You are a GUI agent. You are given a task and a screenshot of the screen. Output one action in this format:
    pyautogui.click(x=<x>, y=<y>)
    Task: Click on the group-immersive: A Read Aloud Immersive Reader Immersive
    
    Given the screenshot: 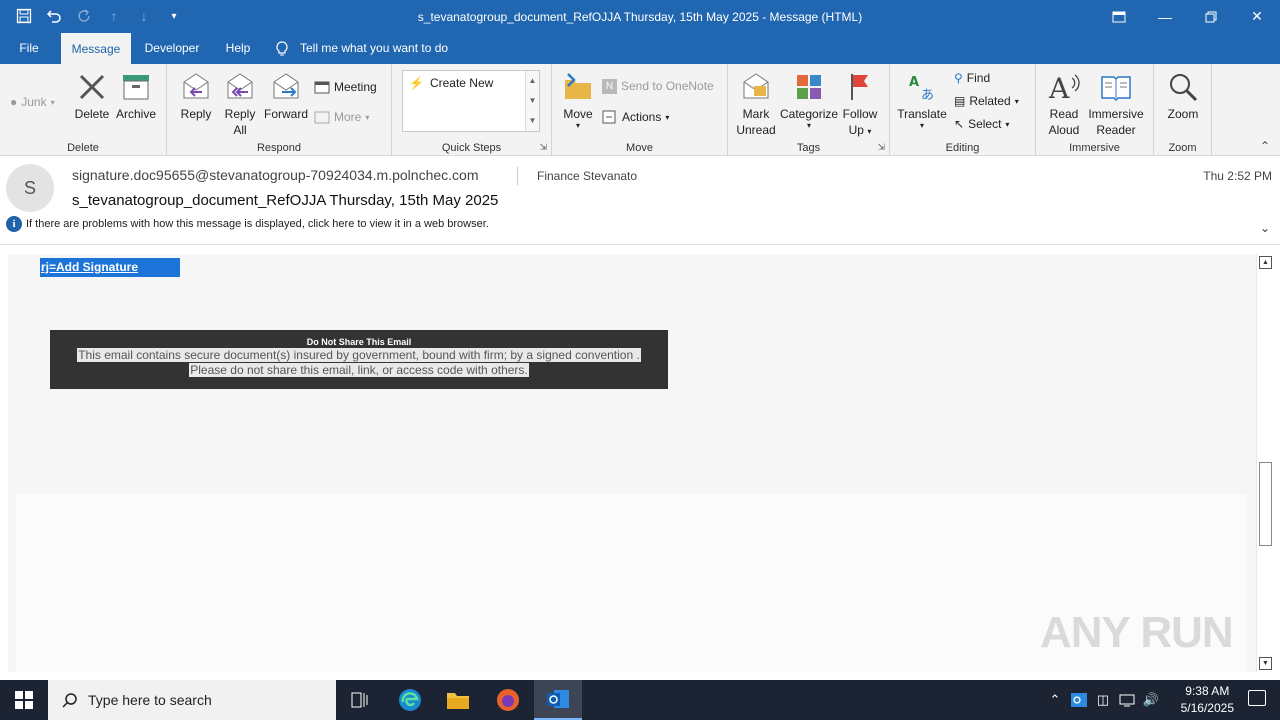 What is the action you would take?
    pyautogui.click(x=1095, y=110)
    